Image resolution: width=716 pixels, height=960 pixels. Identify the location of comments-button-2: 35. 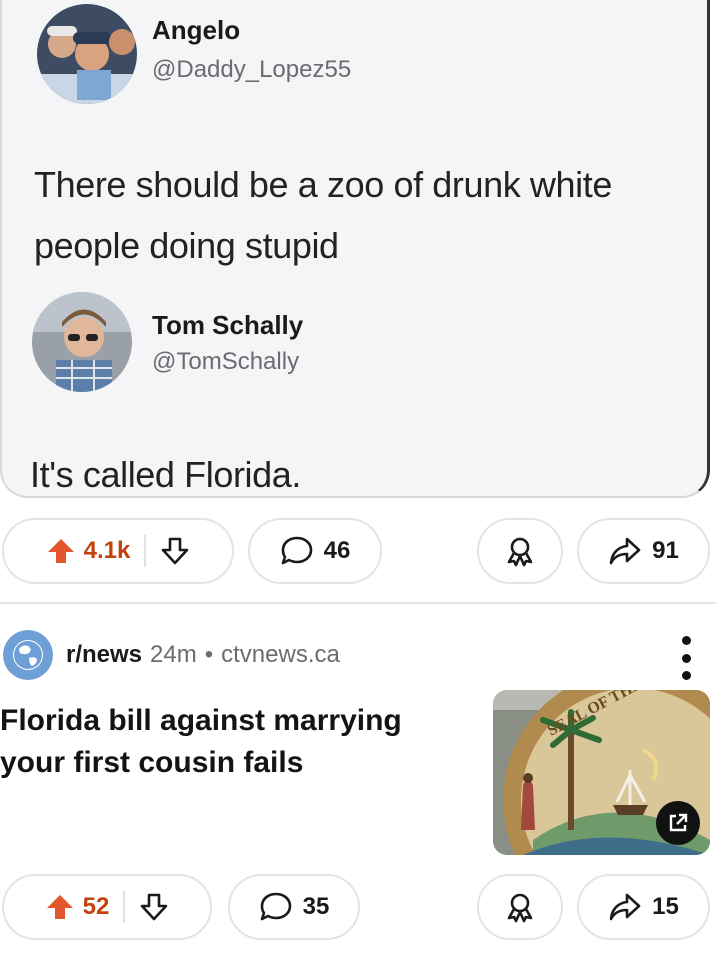
(294, 907).